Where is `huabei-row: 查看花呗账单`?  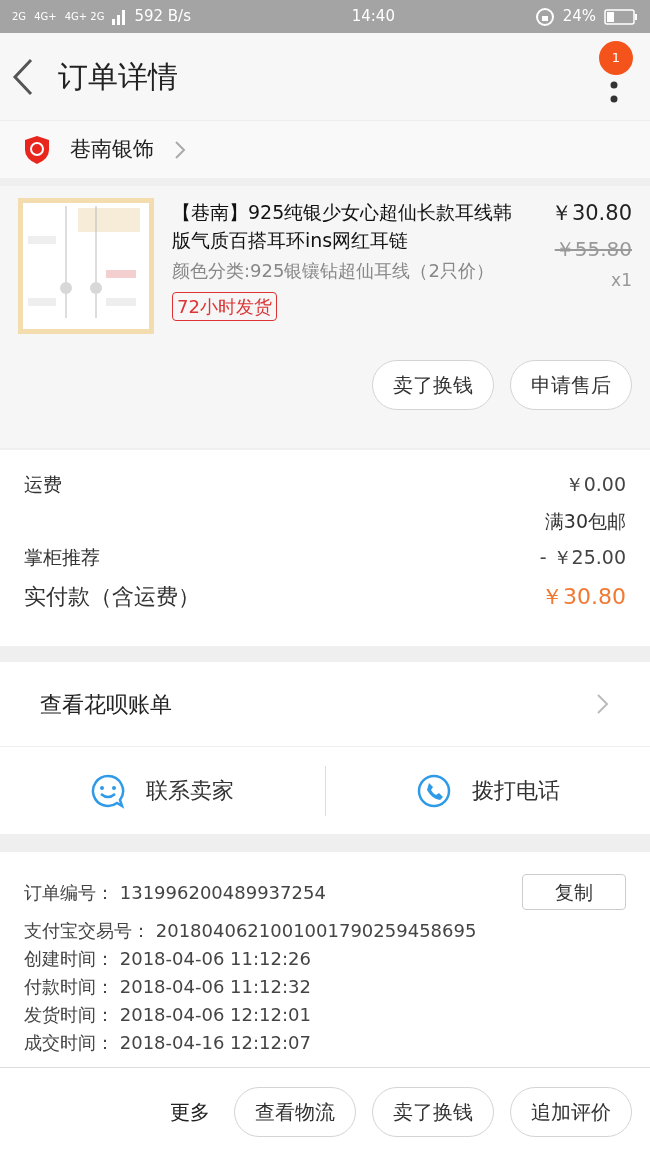 huabei-row: 查看花呗账单 is located at coordinates (325, 704).